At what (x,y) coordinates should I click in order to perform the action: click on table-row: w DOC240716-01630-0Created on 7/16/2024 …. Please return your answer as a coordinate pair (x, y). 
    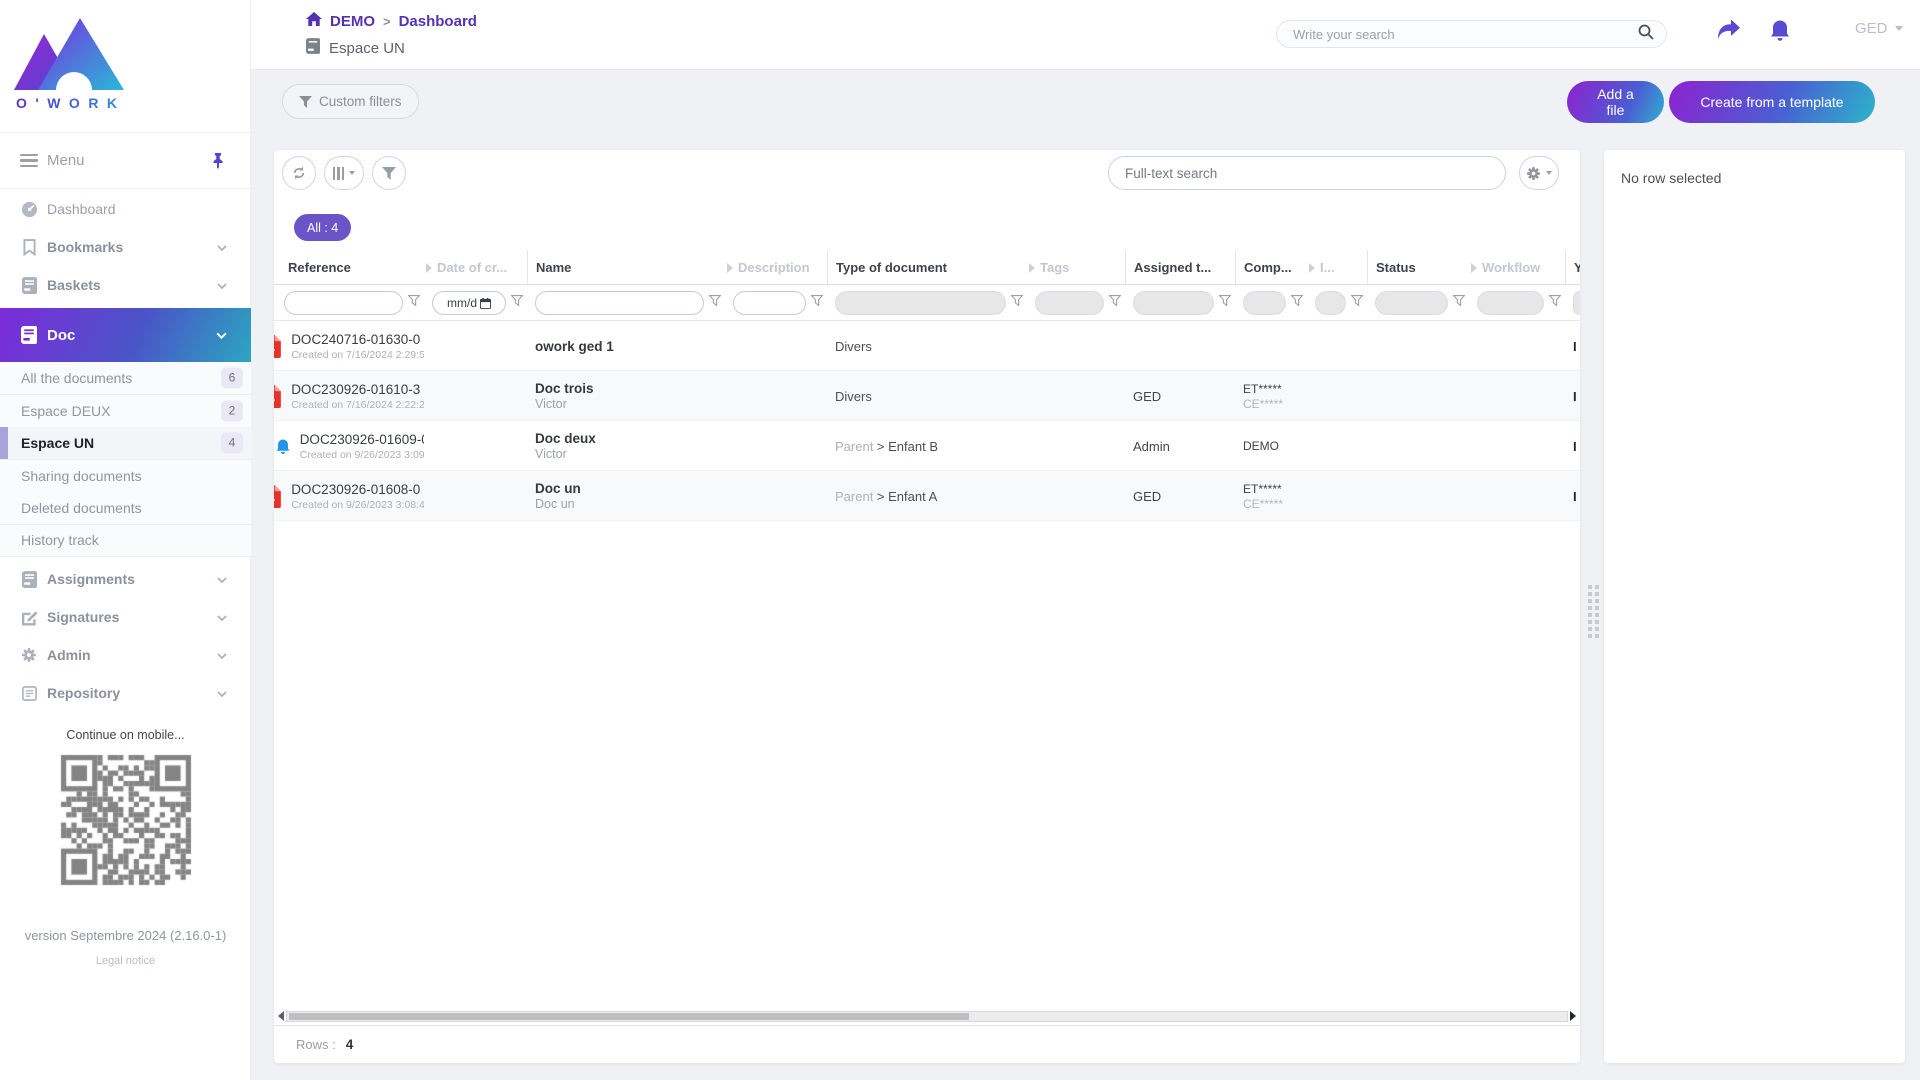
    Looking at the image, I should click on (927, 346).